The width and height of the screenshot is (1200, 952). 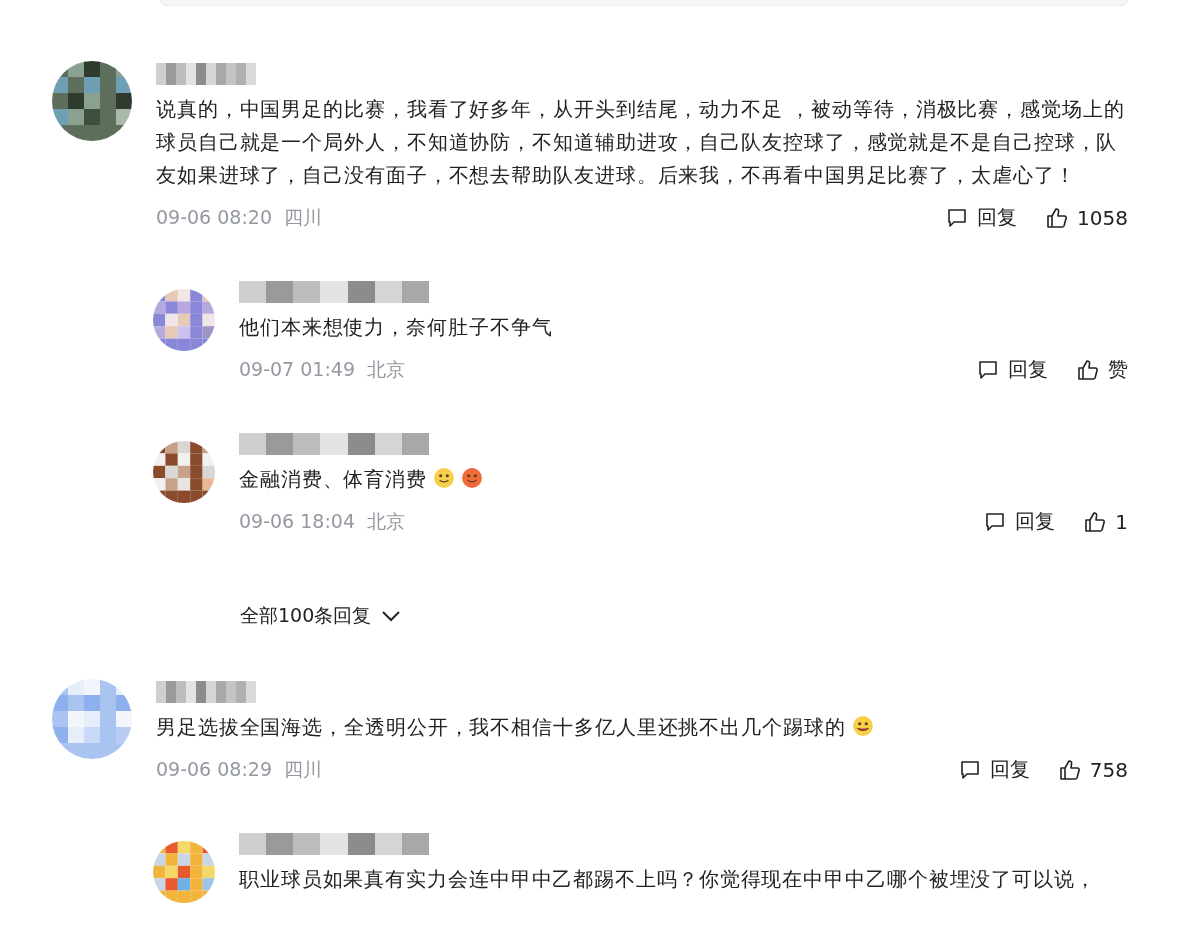 I want to click on hug-emoji-icon, so click(x=472, y=478).